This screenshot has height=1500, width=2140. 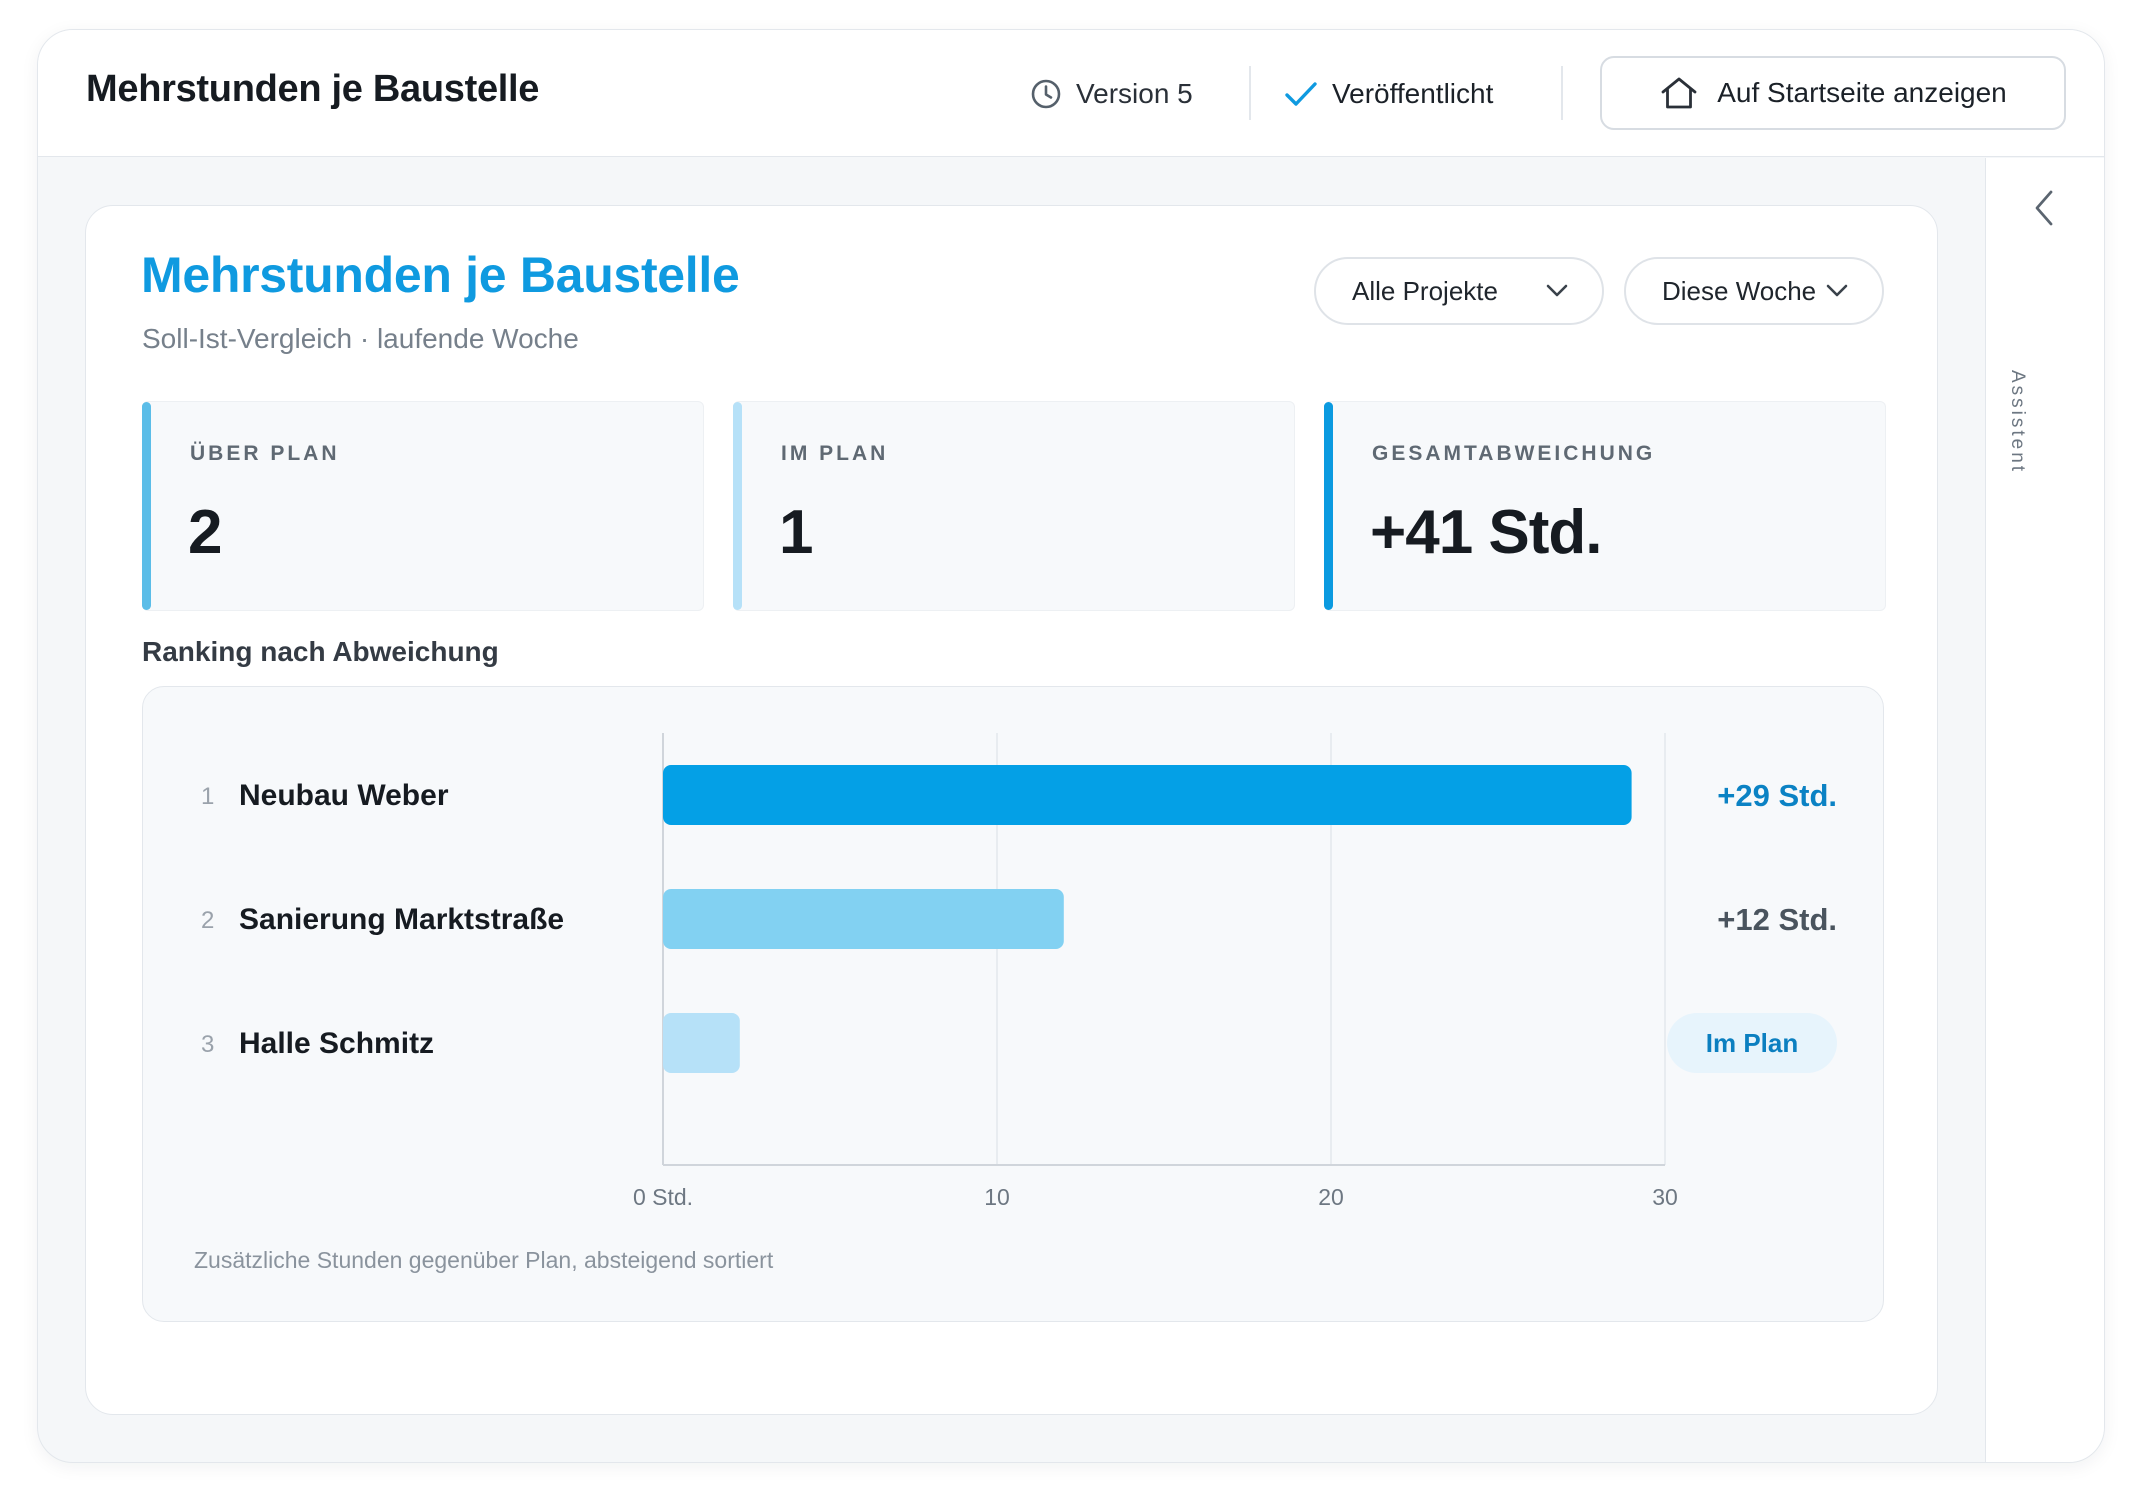 I want to click on value-label: +29 Std., so click(x=1777, y=795).